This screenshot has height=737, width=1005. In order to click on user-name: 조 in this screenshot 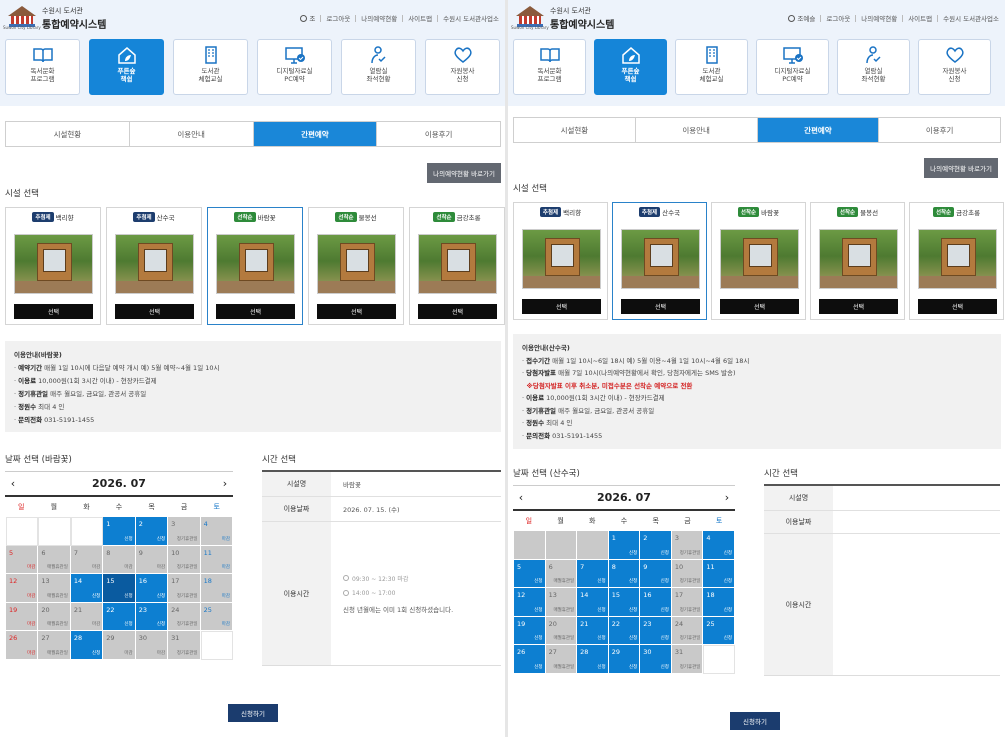, I will do `click(307, 18)`.